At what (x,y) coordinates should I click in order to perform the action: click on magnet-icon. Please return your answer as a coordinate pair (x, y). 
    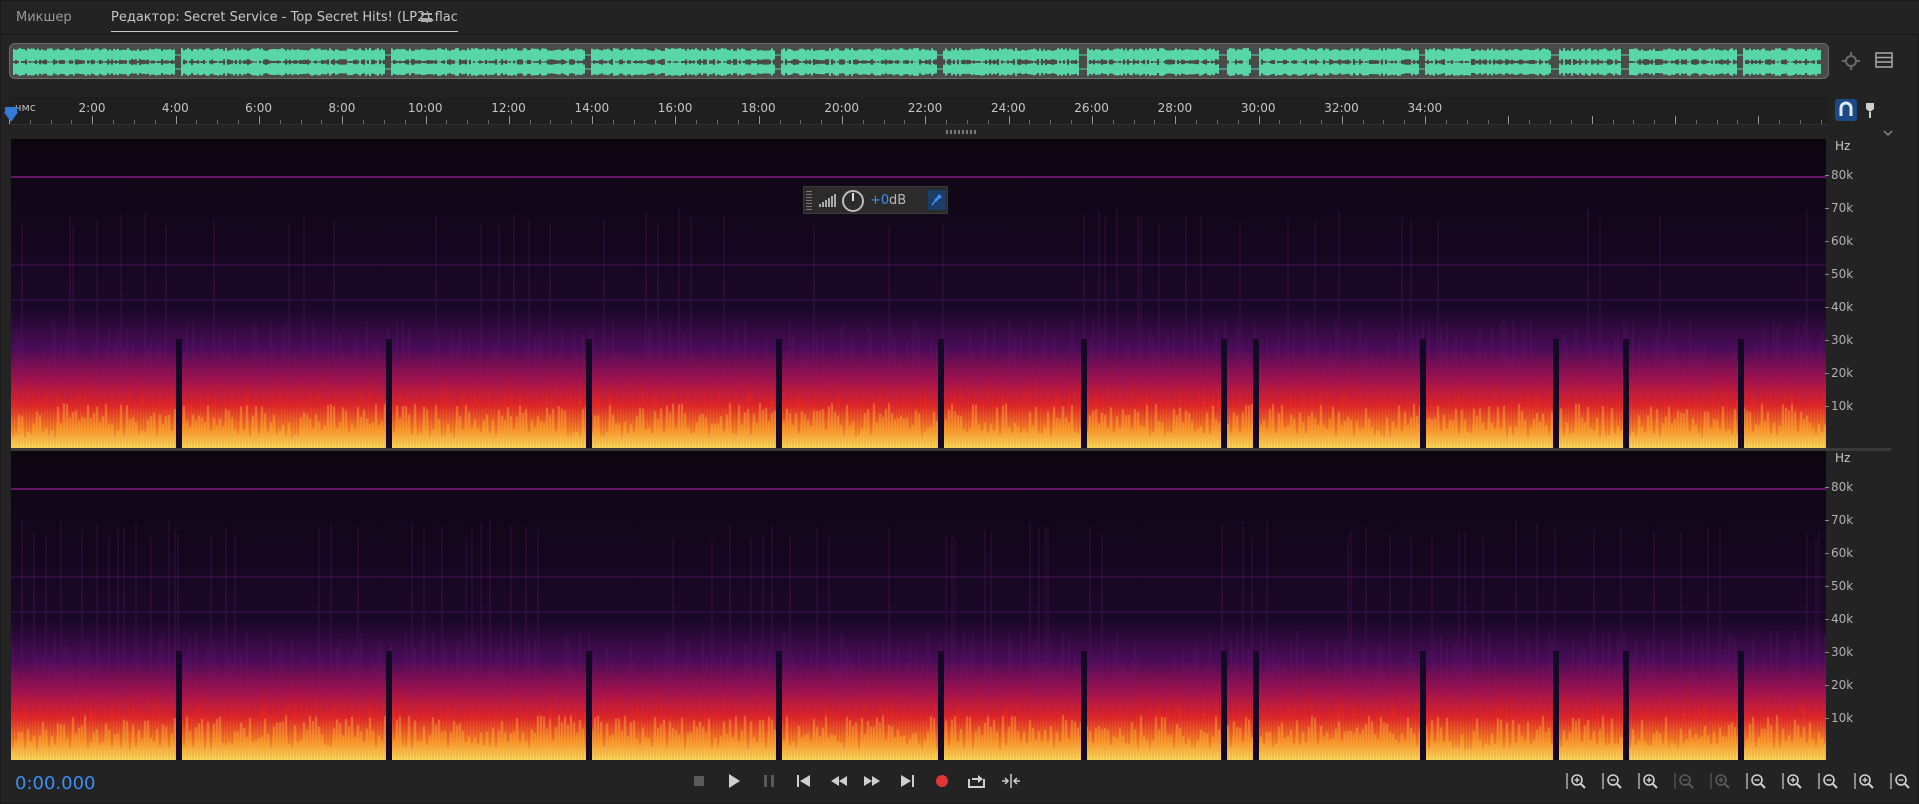
    Looking at the image, I should click on (1846, 108).